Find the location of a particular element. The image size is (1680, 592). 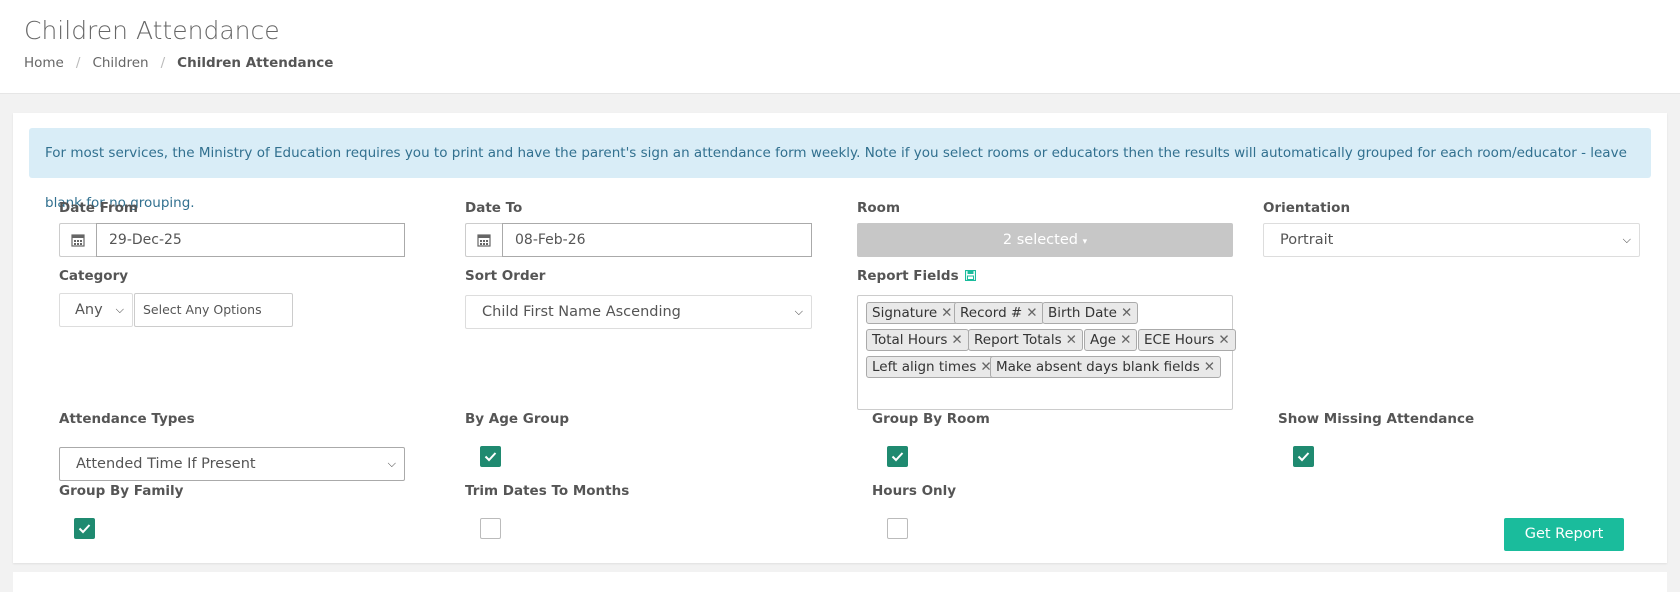

orientation-value: Portrait is located at coordinates (1307, 240).